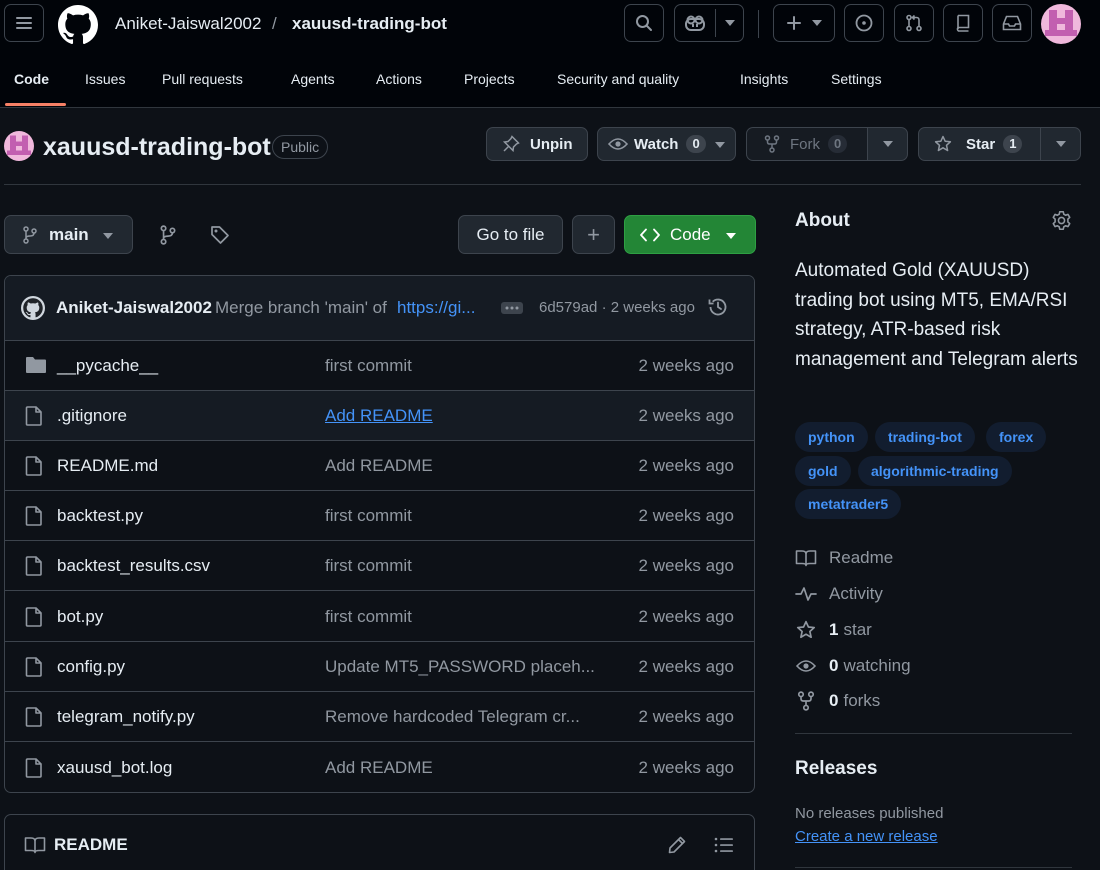 Image resolution: width=1100 pixels, height=870 pixels. Describe the element at coordinates (68, 234) in the screenshot. I see `branch-selector: main` at that location.